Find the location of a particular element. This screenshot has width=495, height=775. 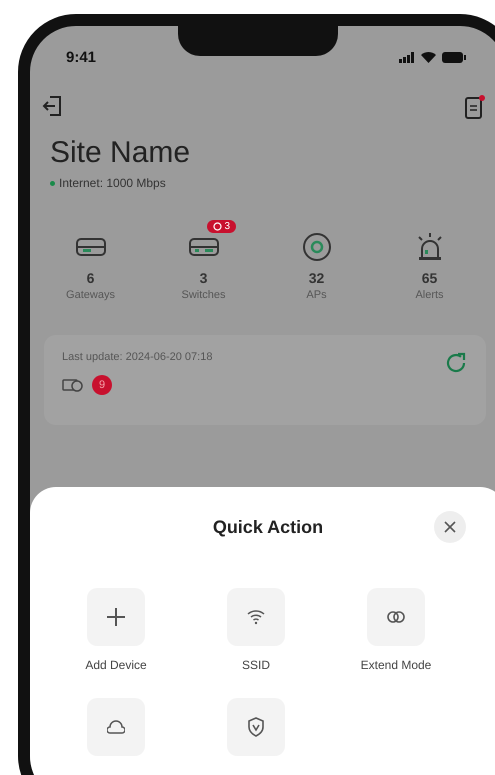

stat-label: APs is located at coordinates (316, 295).